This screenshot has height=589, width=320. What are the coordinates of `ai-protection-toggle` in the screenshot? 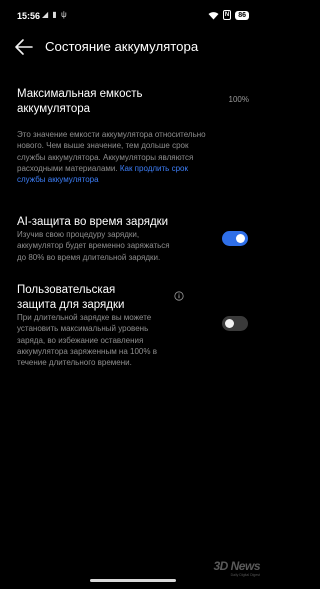 It's located at (235, 238).